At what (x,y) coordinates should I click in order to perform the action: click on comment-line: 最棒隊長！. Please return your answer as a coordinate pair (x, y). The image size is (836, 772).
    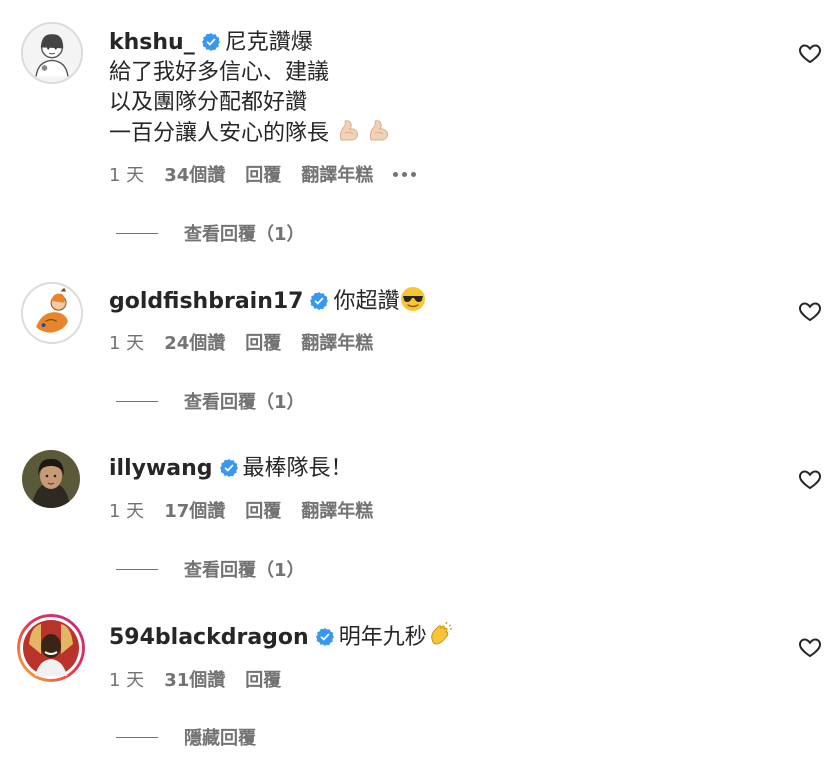
    Looking at the image, I should click on (297, 468).